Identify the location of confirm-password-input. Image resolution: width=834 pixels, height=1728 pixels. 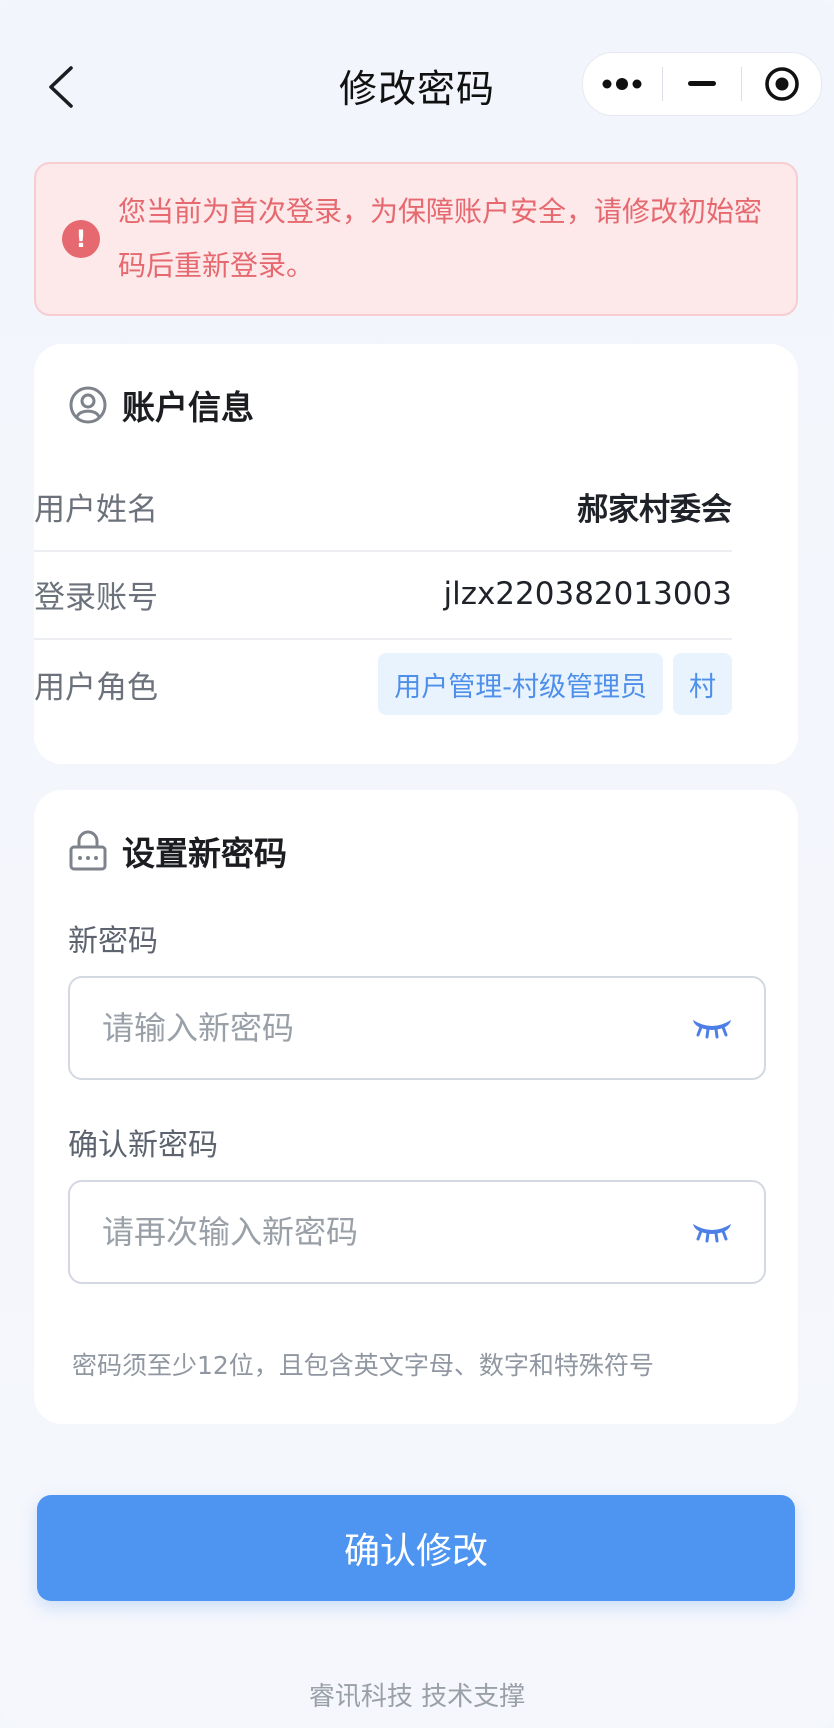
(395, 1232).